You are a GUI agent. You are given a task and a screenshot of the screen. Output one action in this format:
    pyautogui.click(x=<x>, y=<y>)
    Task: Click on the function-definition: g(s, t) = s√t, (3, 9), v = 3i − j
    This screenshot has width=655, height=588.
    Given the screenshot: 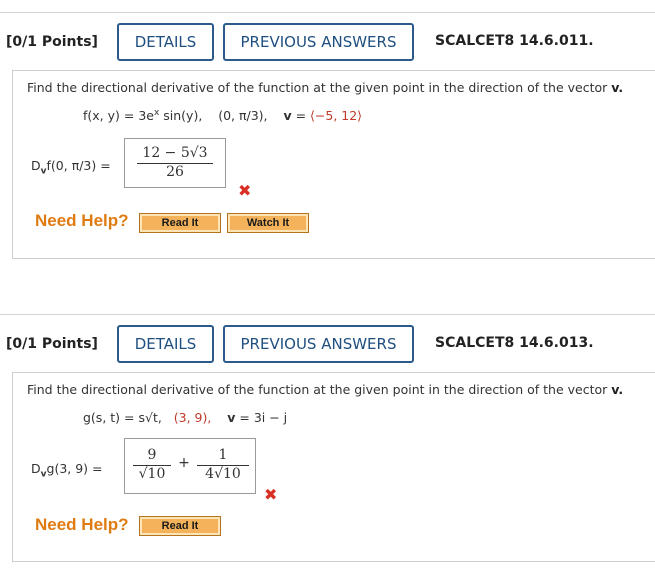 What is the action you would take?
    pyautogui.click(x=185, y=417)
    